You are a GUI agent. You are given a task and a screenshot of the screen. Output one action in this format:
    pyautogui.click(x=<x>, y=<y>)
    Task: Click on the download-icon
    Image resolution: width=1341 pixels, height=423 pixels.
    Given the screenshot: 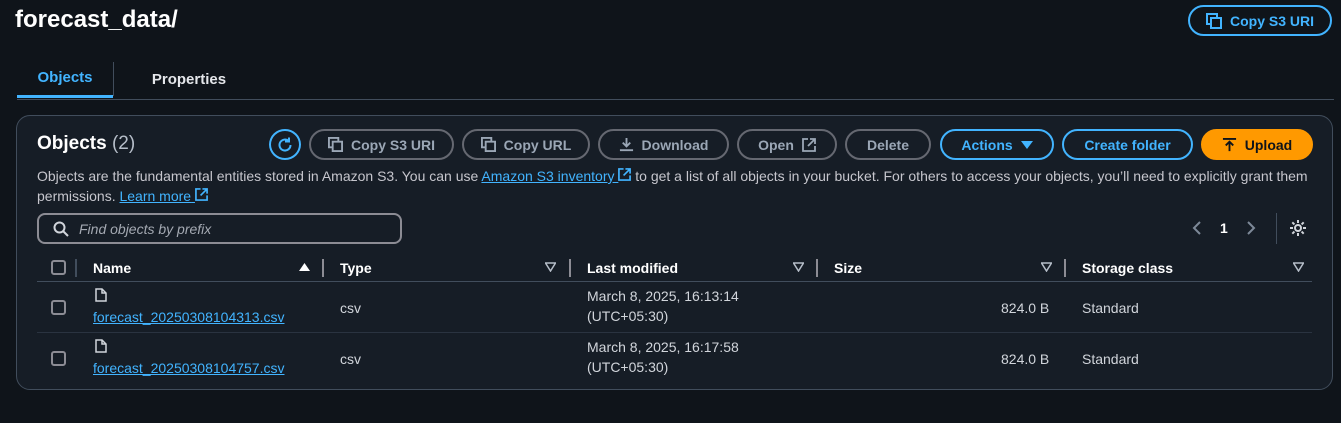 What is the action you would take?
    pyautogui.click(x=626, y=144)
    